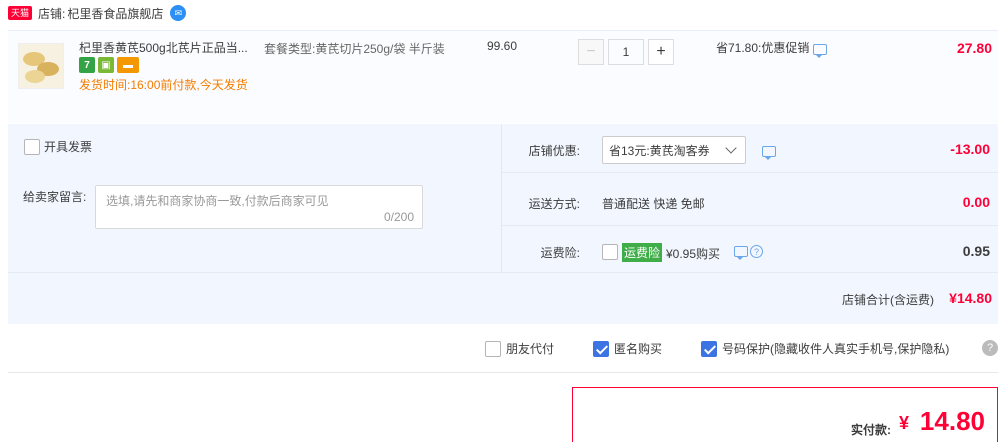 This screenshot has width=1004, height=442. Describe the element at coordinates (591, 52) in the screenshot. I see `quantity-decrease-button: −` at that location.